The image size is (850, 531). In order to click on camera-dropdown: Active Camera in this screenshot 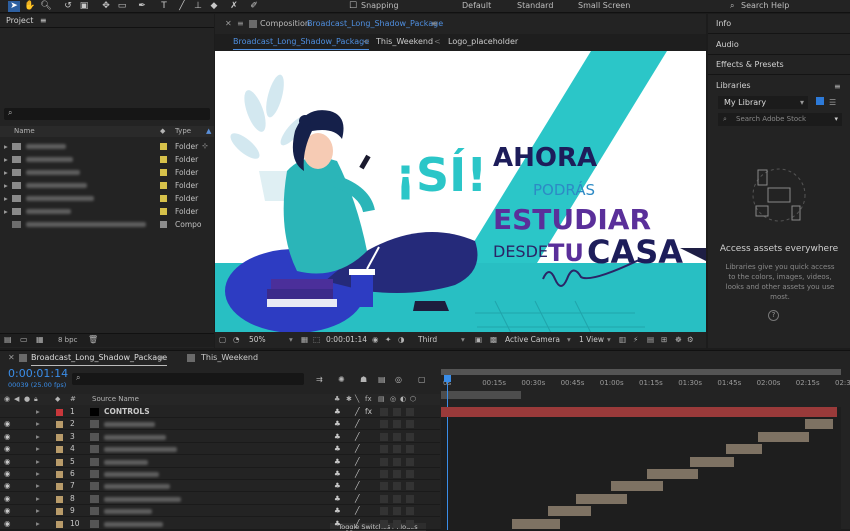, I will do `click(532, 340)`.